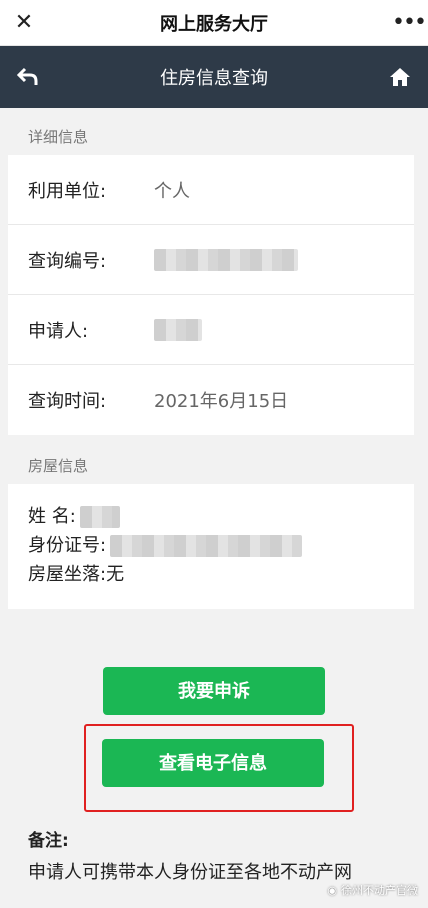 The width and height of the screenshot is (428, 908). I want to click on nav-bar: 住房信息查询, so click(214, 77).